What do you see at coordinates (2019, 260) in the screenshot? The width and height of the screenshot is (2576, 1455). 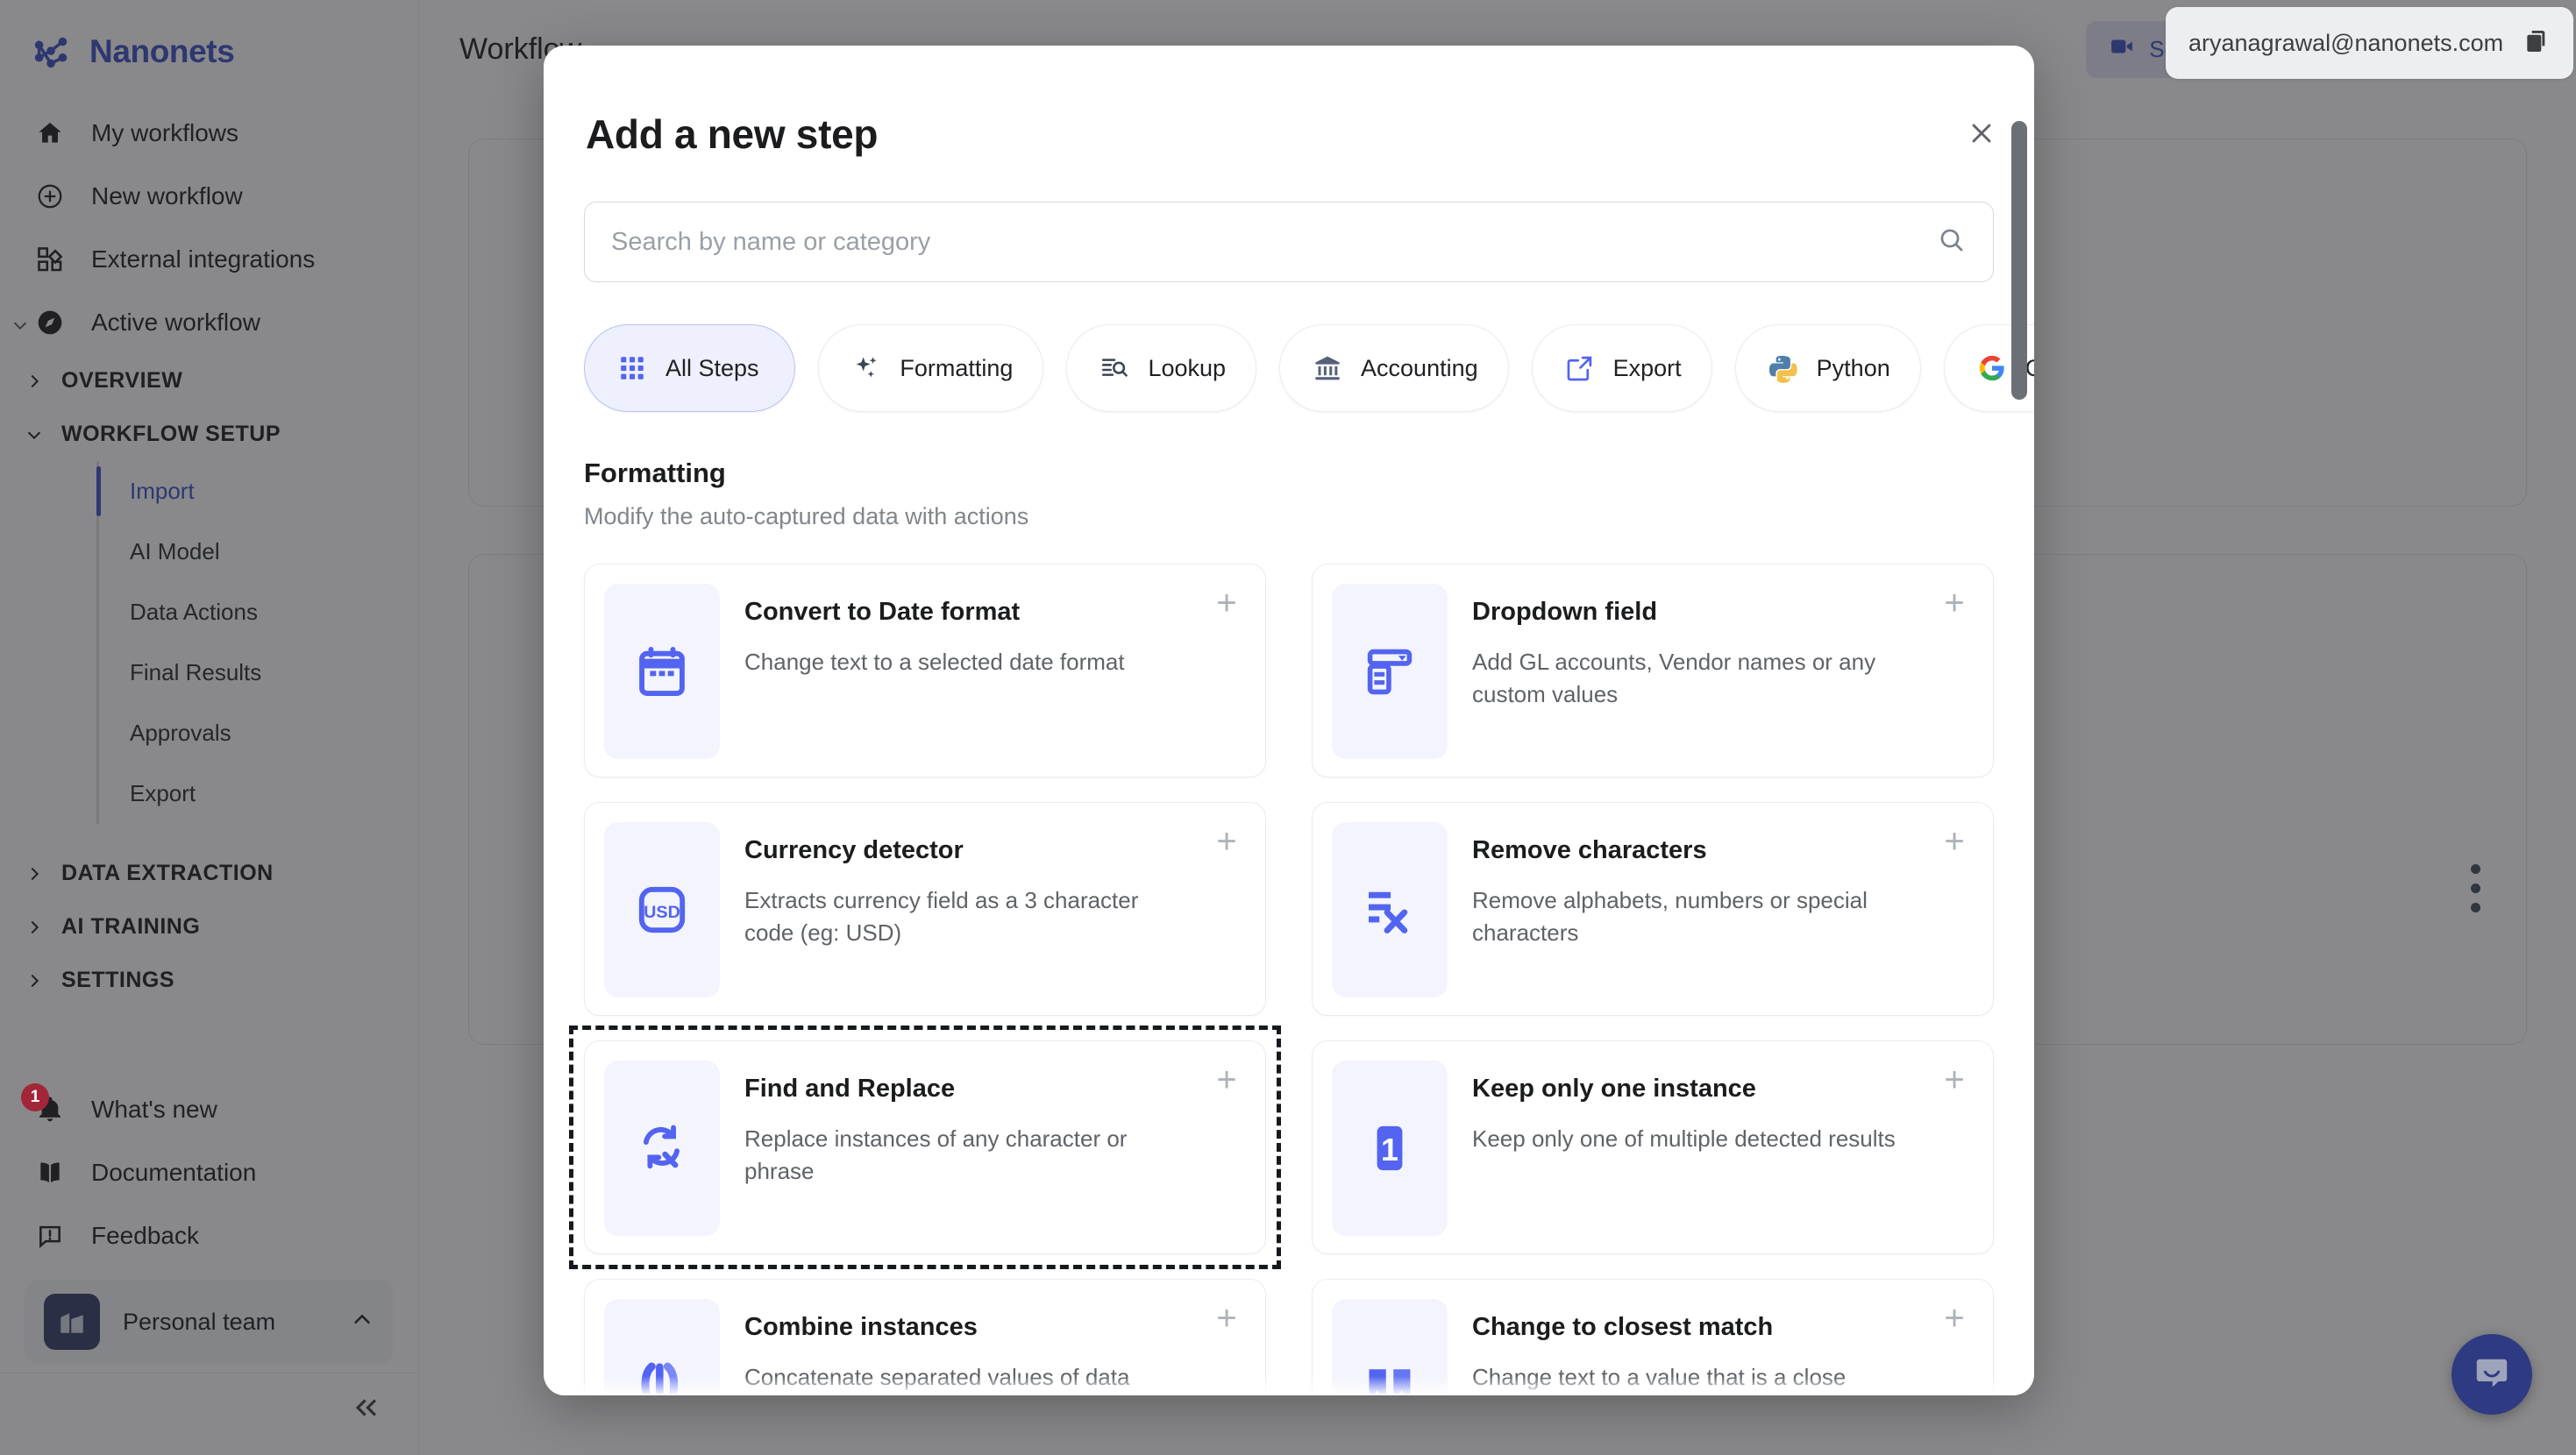 I see `modal-scrollbar-thumb` at bounding box center [2019, 260].